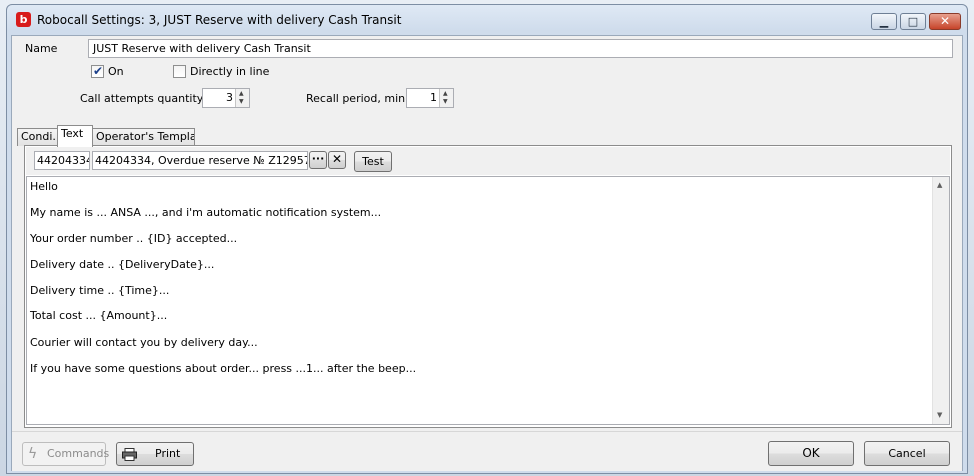 This screenshot has width=974, height=476. What do you see at coordinates (433, 97) in the screenshot?
I see `recall-period-value: 1` at bounding box center [433, 97].